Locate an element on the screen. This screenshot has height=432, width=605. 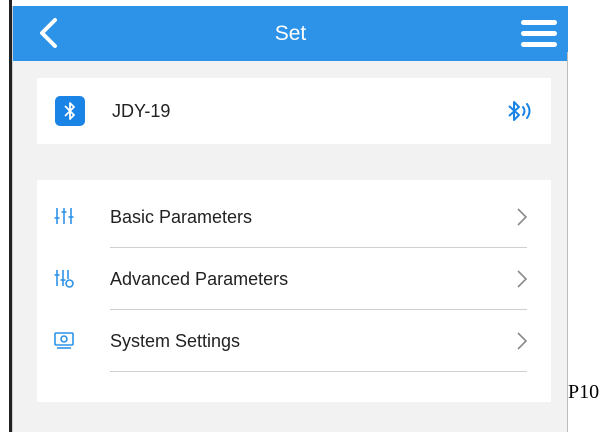
bluetooth-signal-icon is located at coordinates (519, 111).